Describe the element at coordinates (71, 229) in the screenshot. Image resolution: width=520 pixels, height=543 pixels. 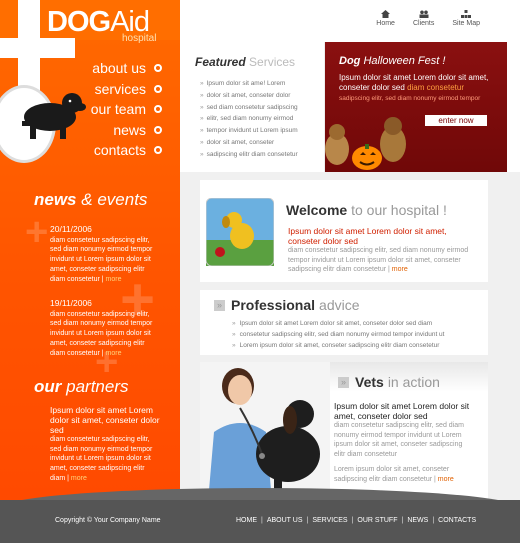
I see `news-date: 20/11/2006` at that location.